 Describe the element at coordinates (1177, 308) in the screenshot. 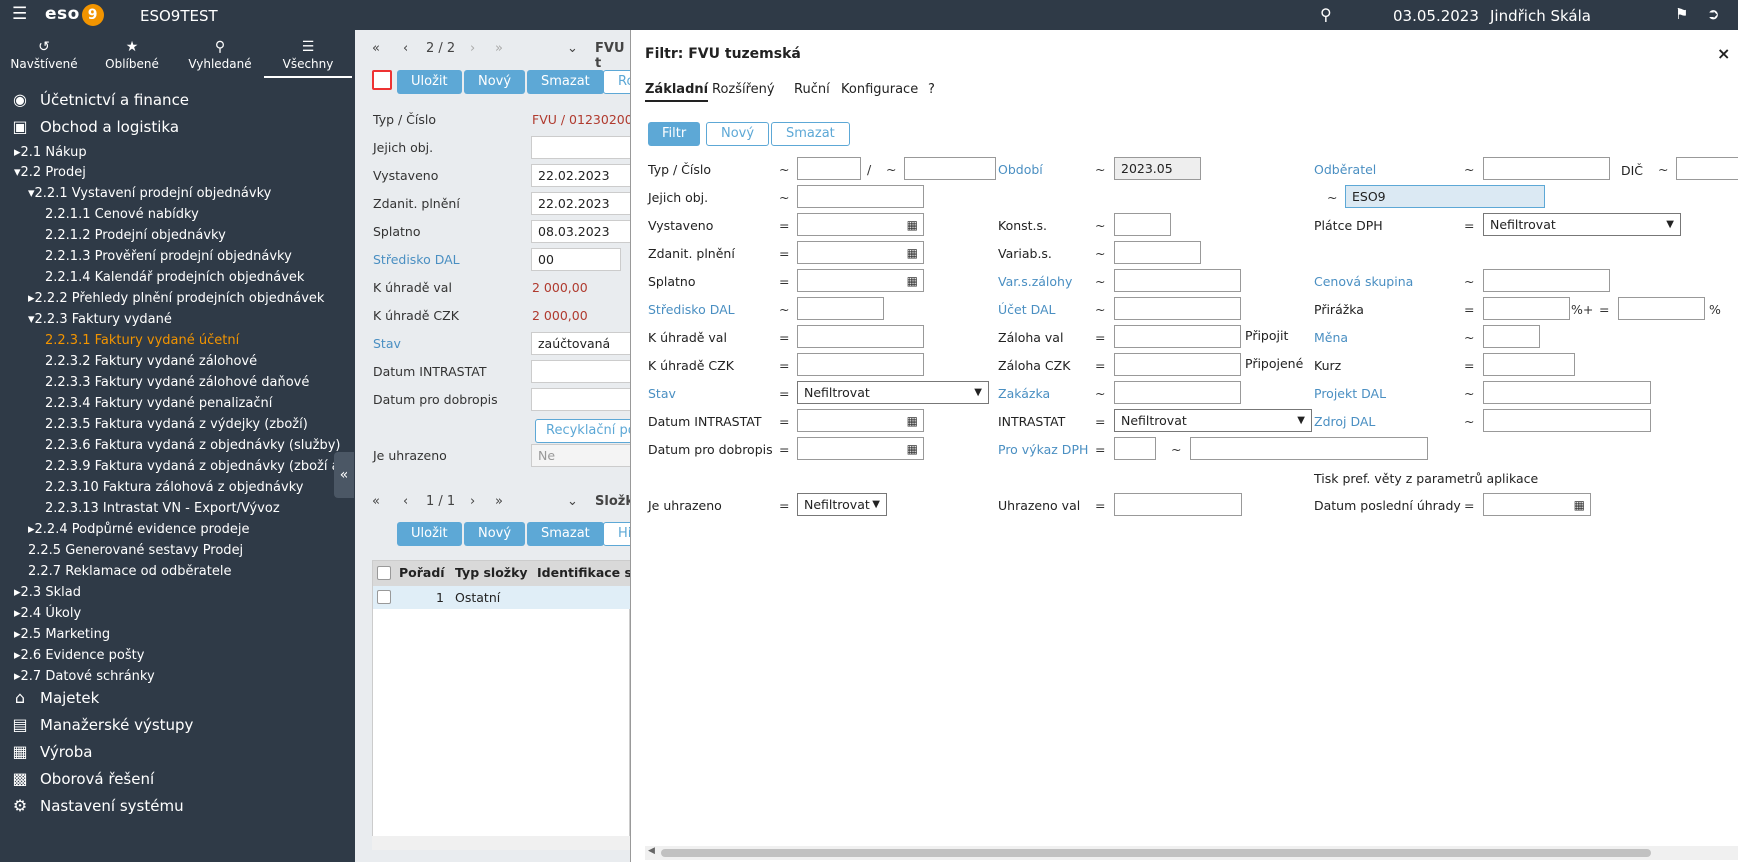

I see `ucet-dal-input` at that location.